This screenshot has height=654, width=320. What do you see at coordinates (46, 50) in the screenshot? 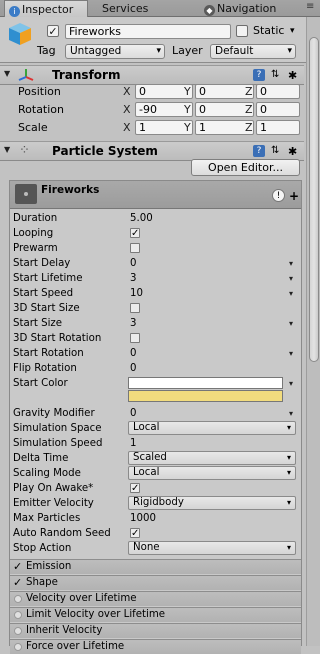
I see `tag-label: Tag` at bounding box center [46, 50].